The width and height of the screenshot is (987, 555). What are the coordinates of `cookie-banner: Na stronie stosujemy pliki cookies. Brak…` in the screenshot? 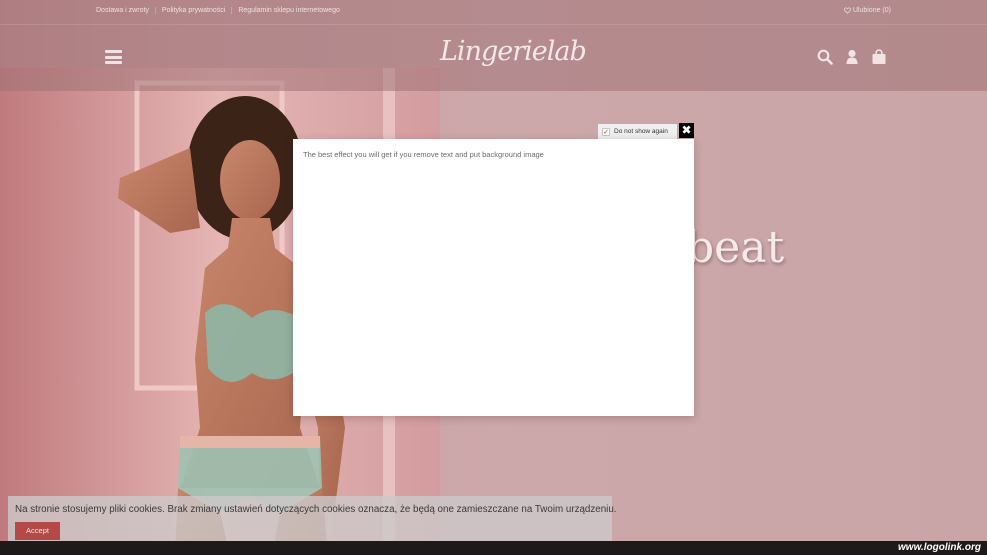 It's located at (312, 518).